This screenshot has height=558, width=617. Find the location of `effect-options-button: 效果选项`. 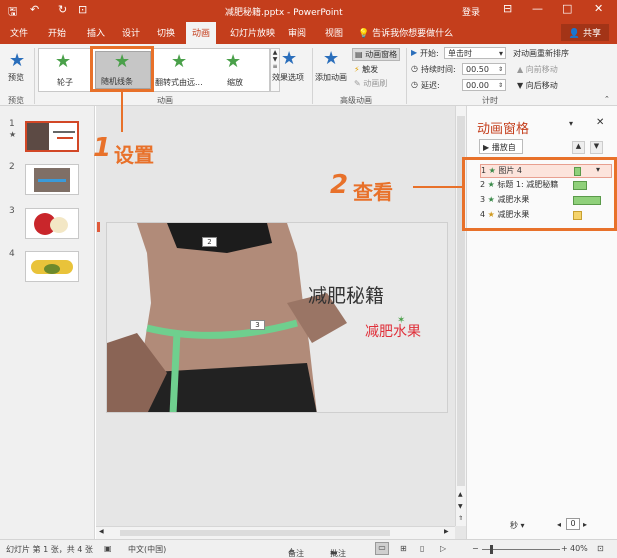

effect-options-button: 效果选项 is located at coordinates (288, 77).